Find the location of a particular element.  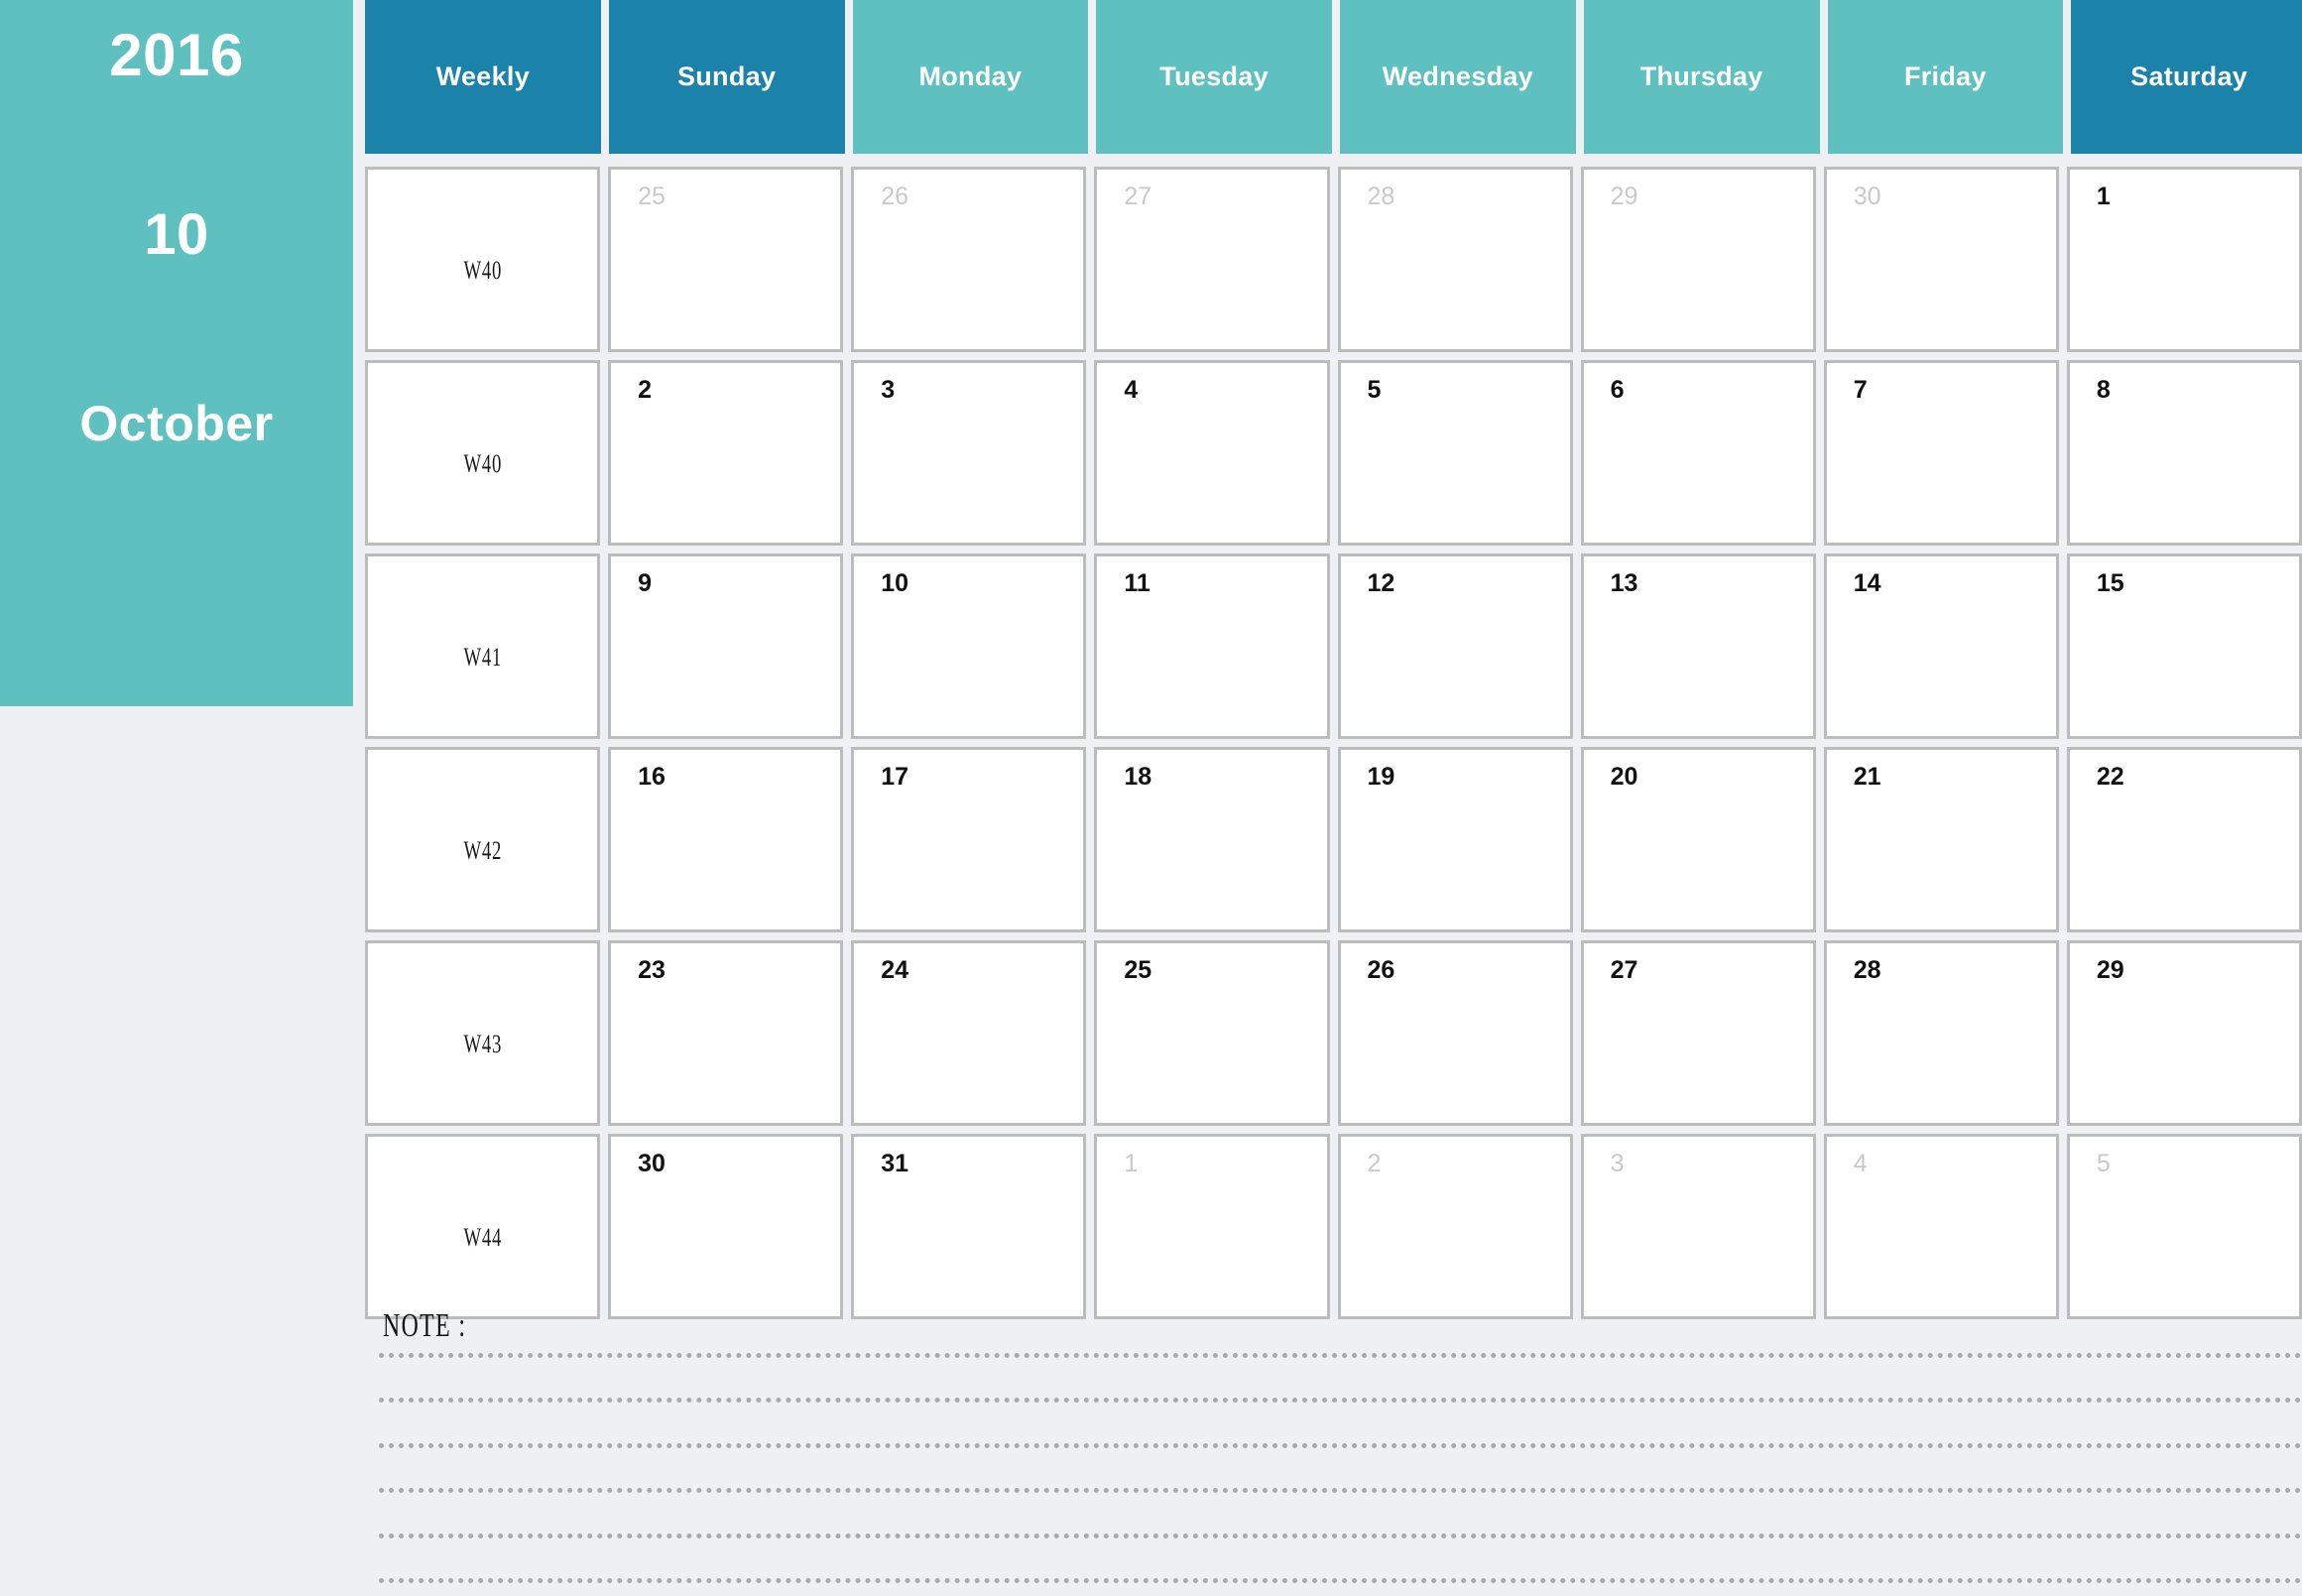

week-row: W44 30 31 1 2 3 4 5 is located at coordinates (1333, 1227).